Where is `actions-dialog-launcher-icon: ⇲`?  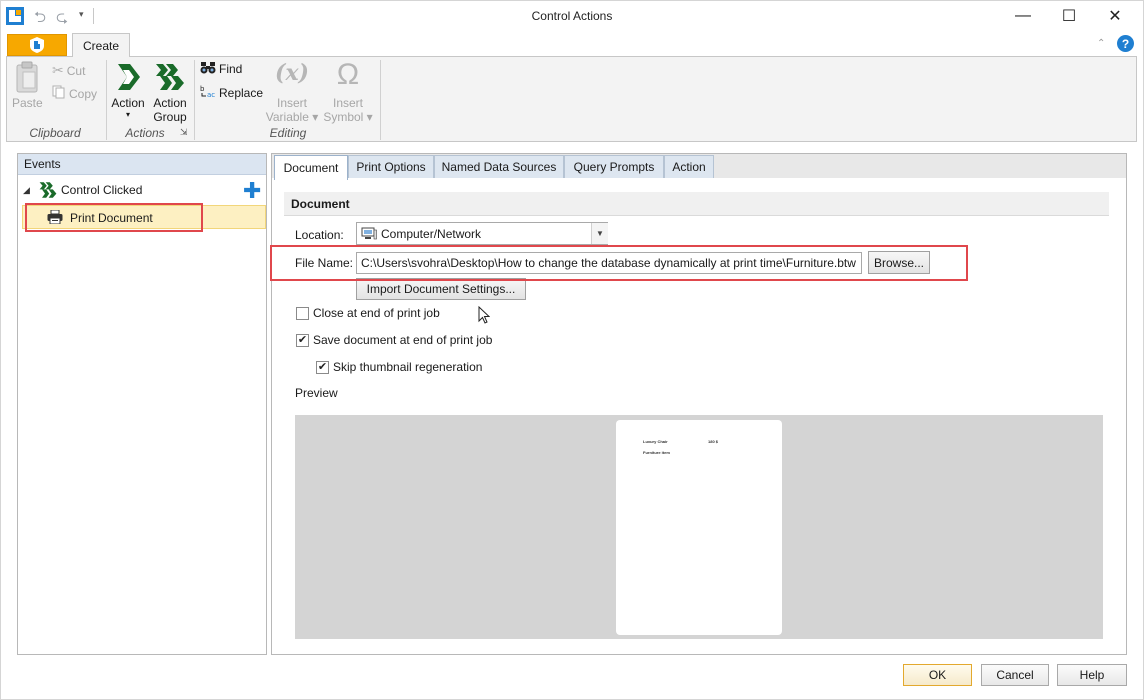
actions-dialog-launcher-icon: ⇲ is located at coordinates (184, 132).